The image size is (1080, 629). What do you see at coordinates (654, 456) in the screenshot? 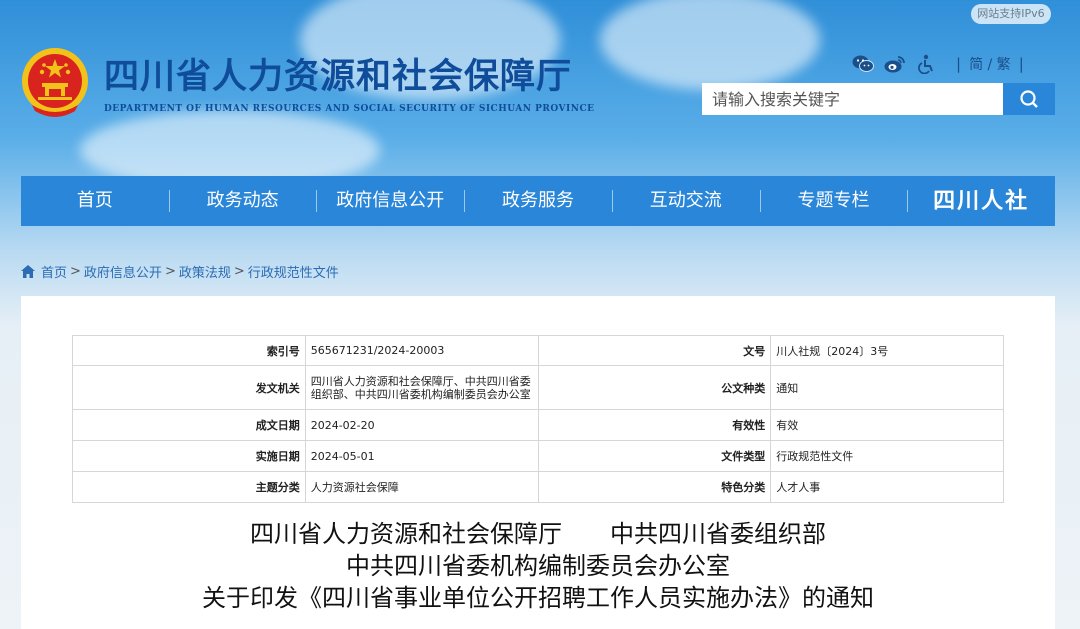
I see `filetype-label: 文件类型` at bounding box center [654, 456].